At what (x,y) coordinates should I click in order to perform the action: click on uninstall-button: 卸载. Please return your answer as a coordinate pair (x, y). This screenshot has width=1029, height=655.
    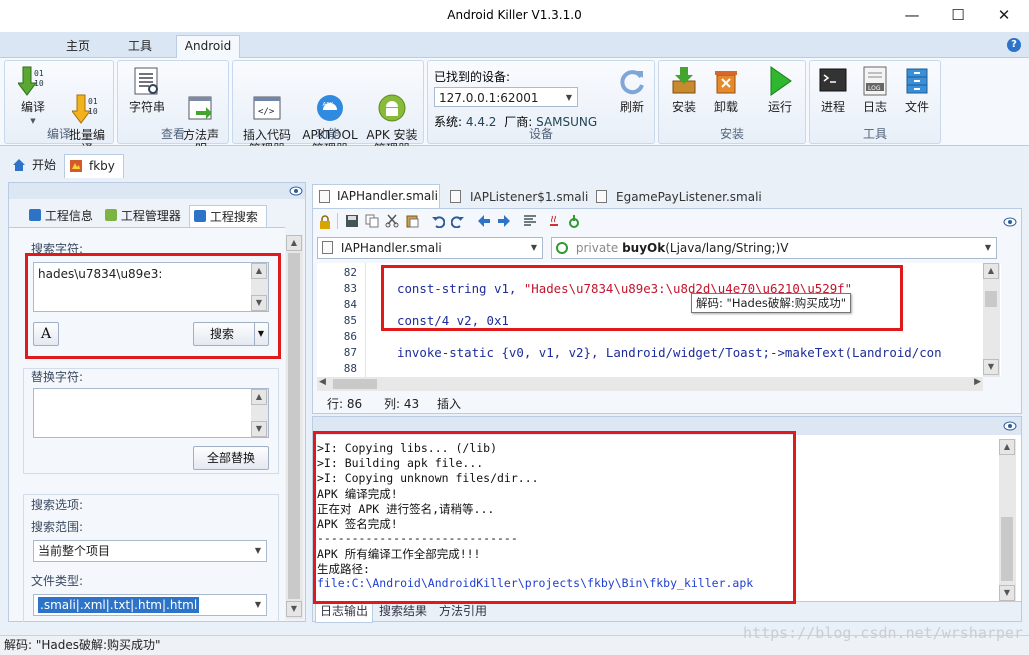
    Looking at the image, I should click on (726, 89).